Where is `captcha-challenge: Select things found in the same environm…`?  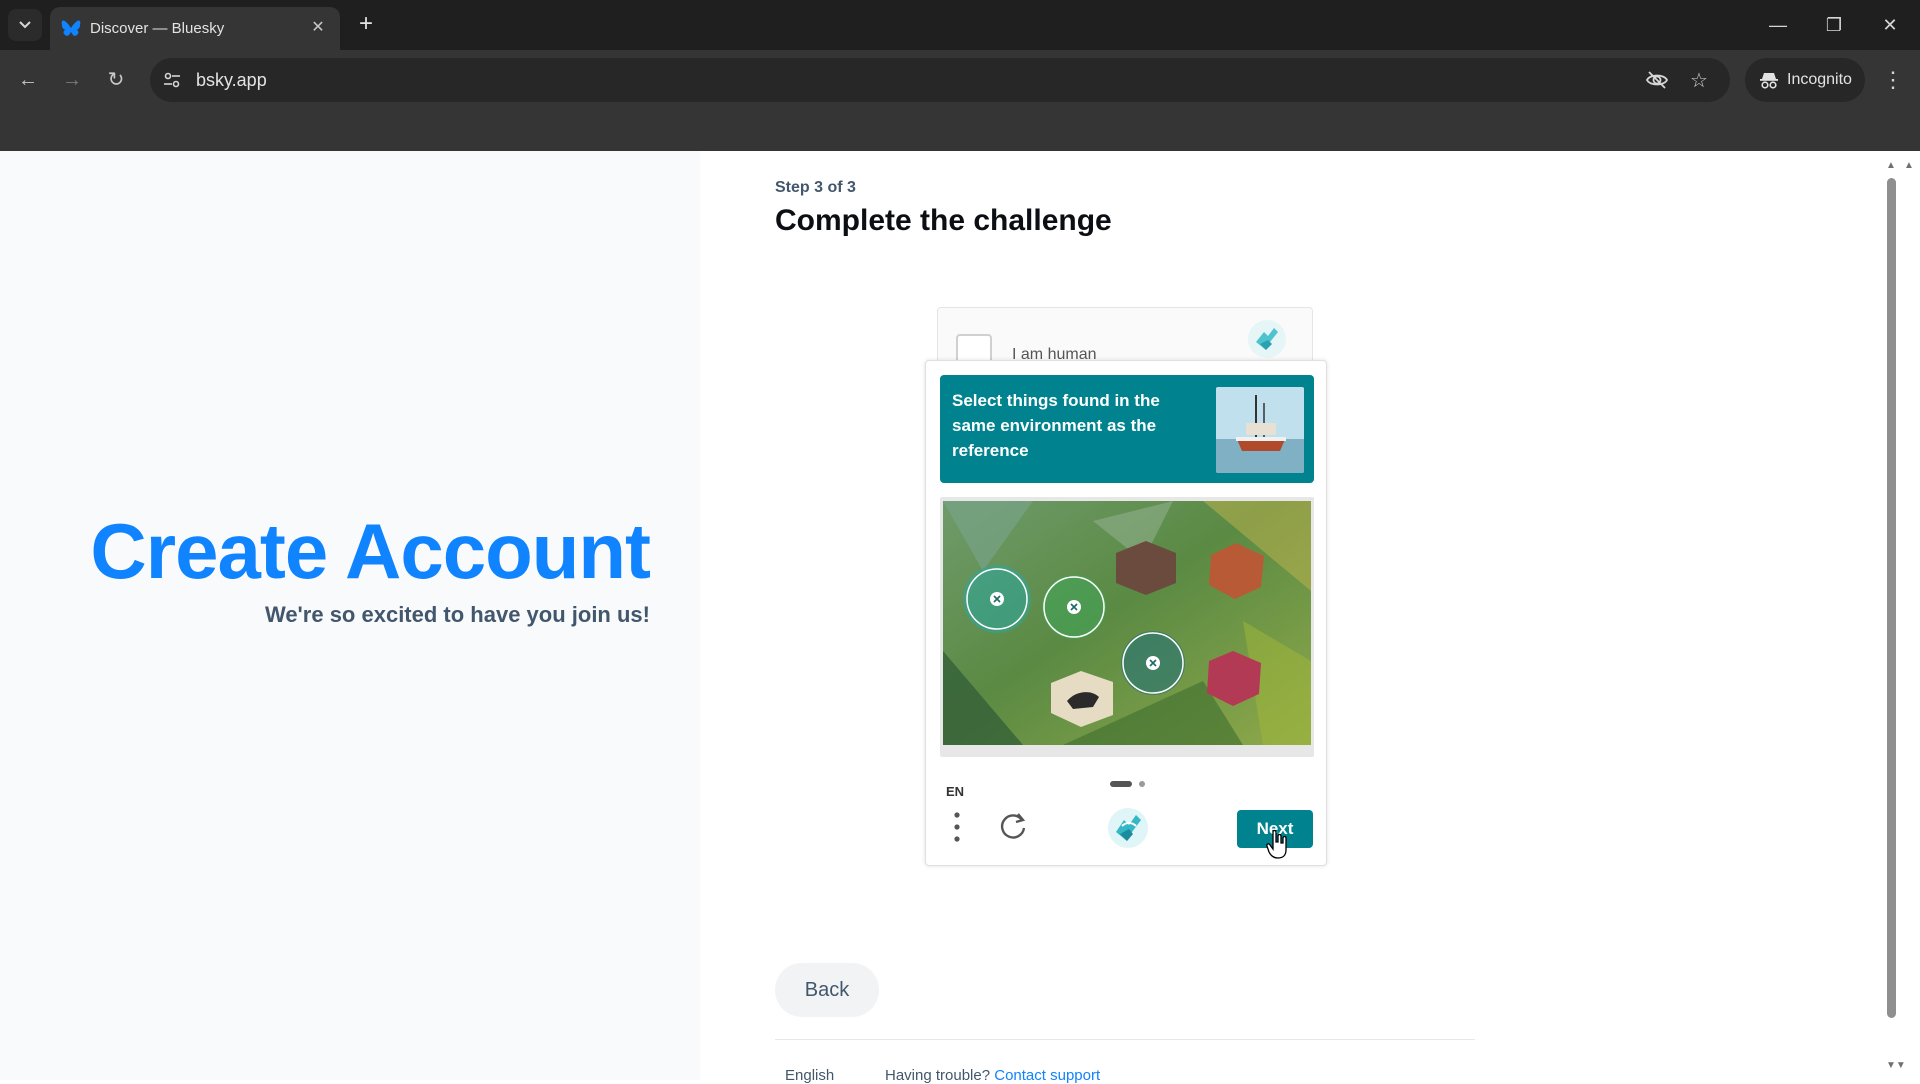
captcha-challenge: Select things found in the same environm… is located at coordinates (1126, 613).